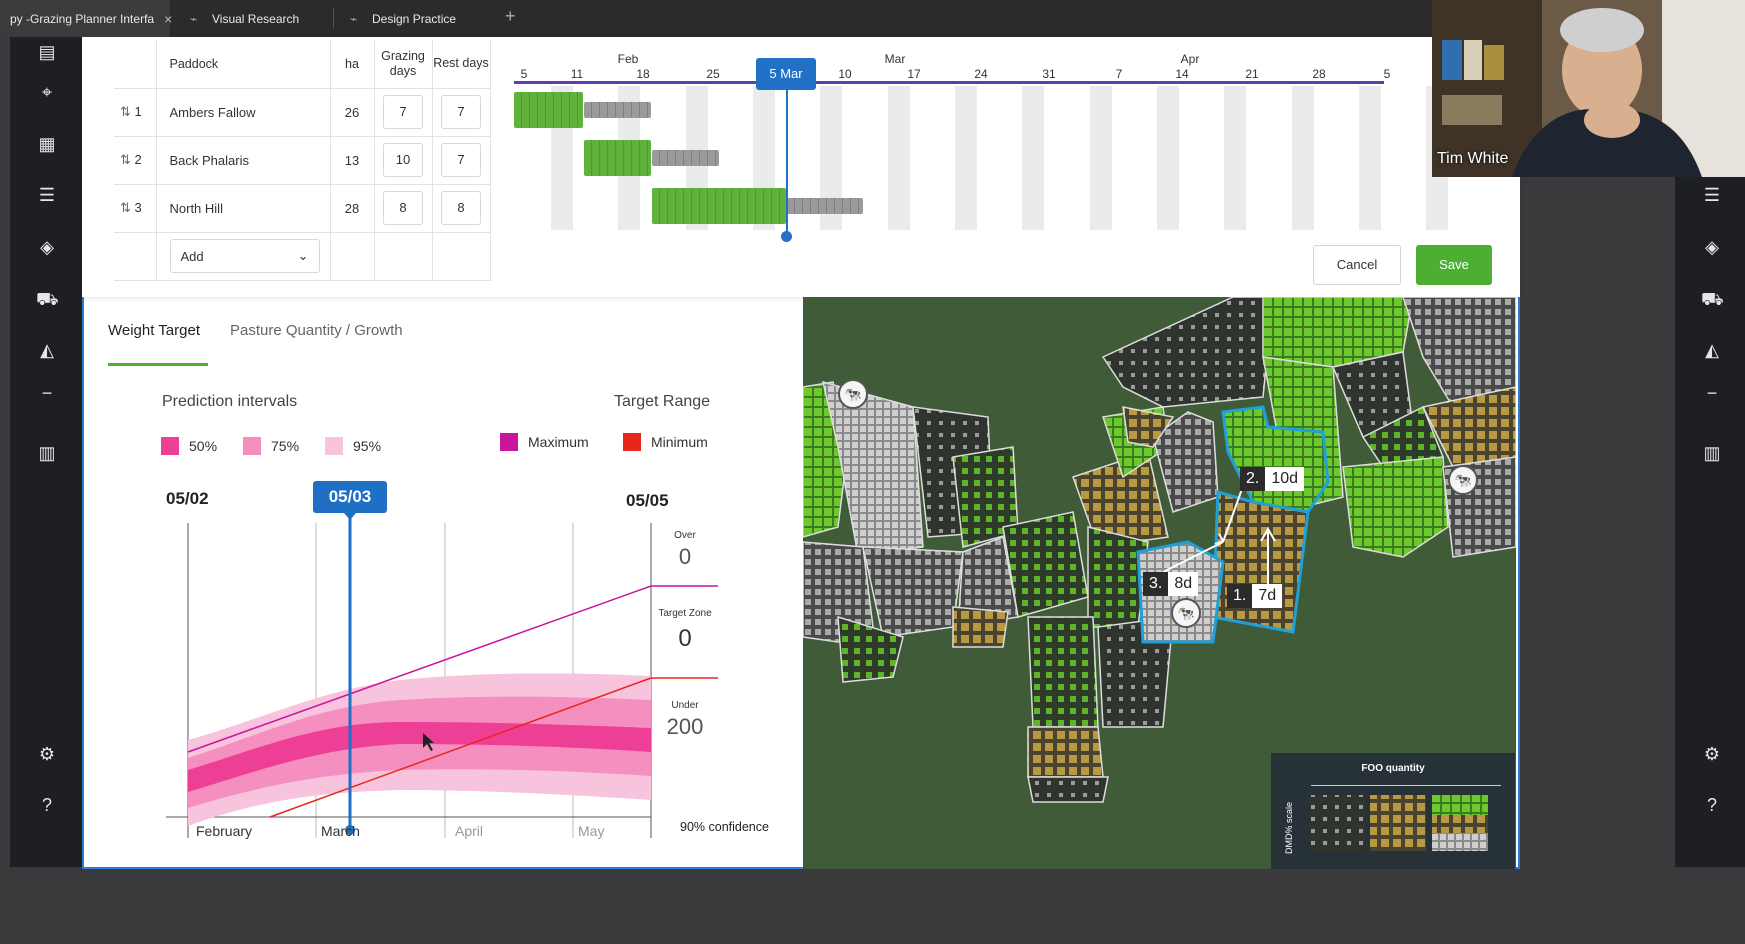 The width and height of the screenshot is (1745, 944). I want to click on month-april: April, so click(469, 831).